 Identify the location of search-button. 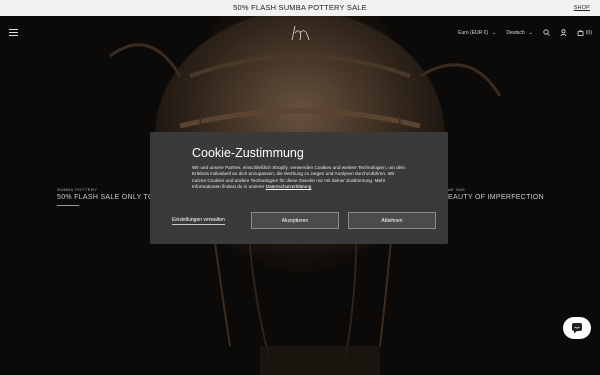
(546, 32).